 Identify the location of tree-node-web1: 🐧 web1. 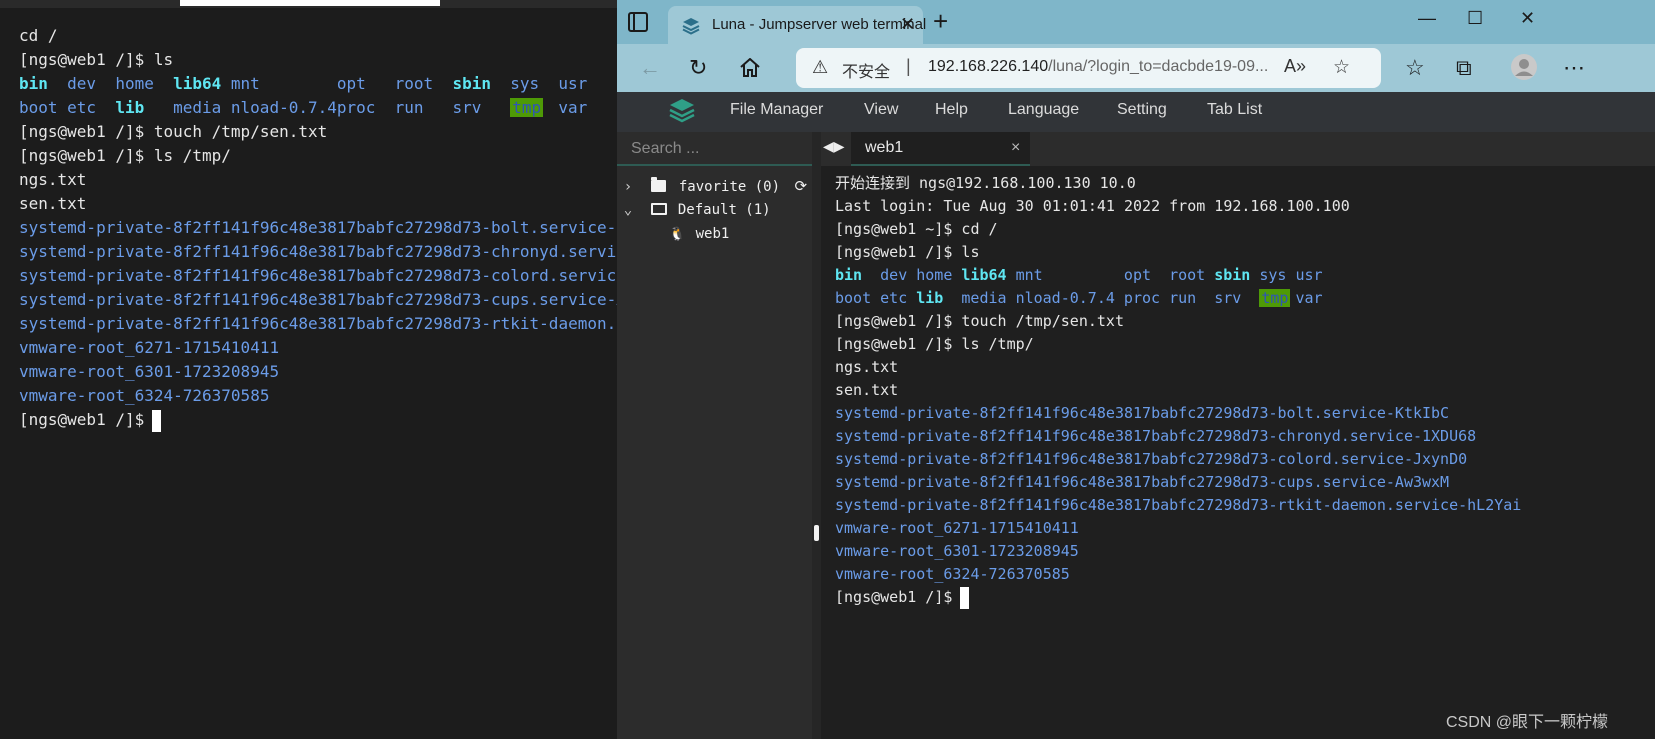
(699, 234).